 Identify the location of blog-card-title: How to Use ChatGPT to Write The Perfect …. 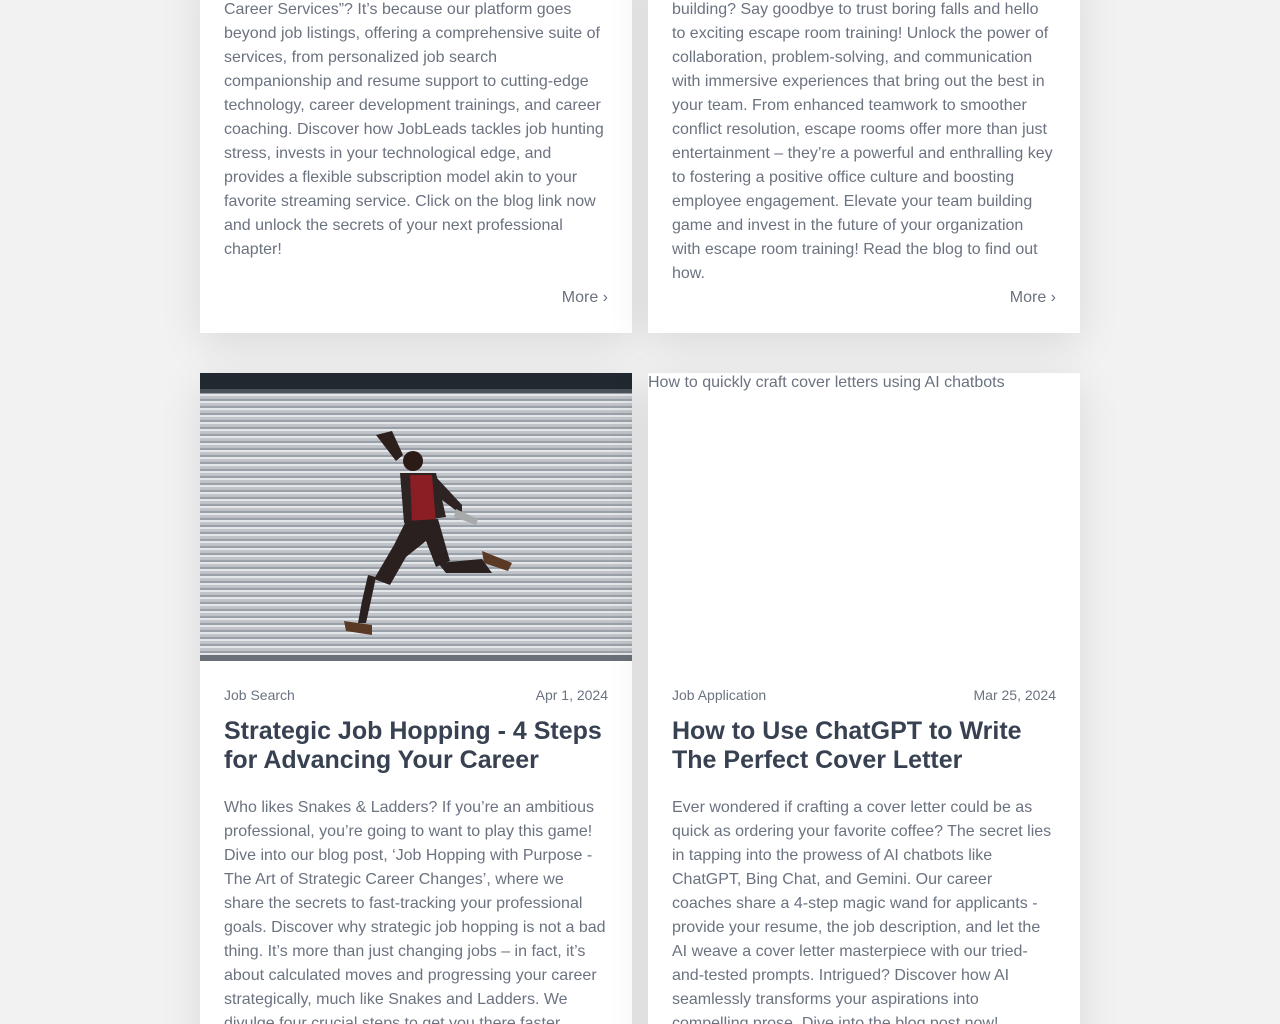
(864, 746).